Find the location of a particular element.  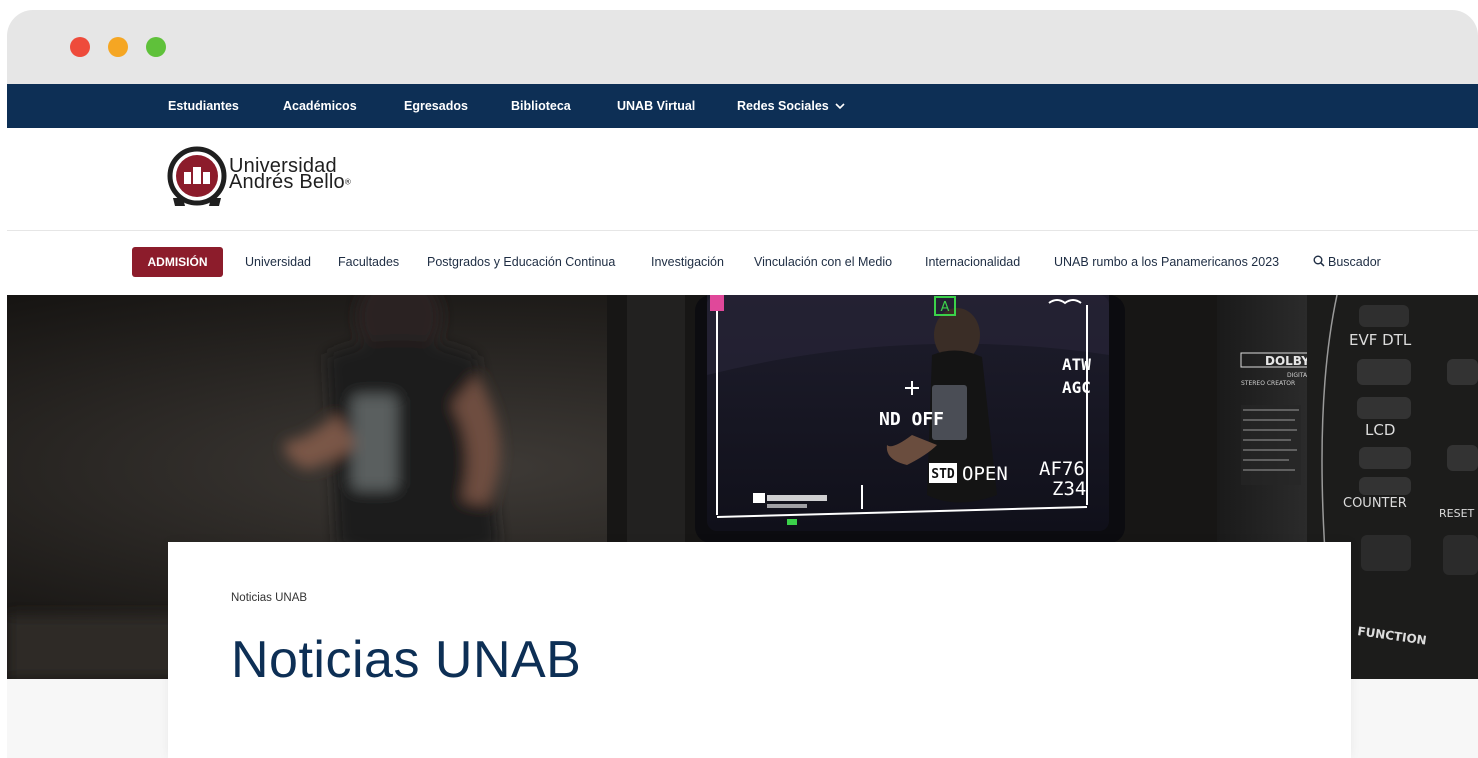

registered-mark: ® is located at coordinates (347, 182).